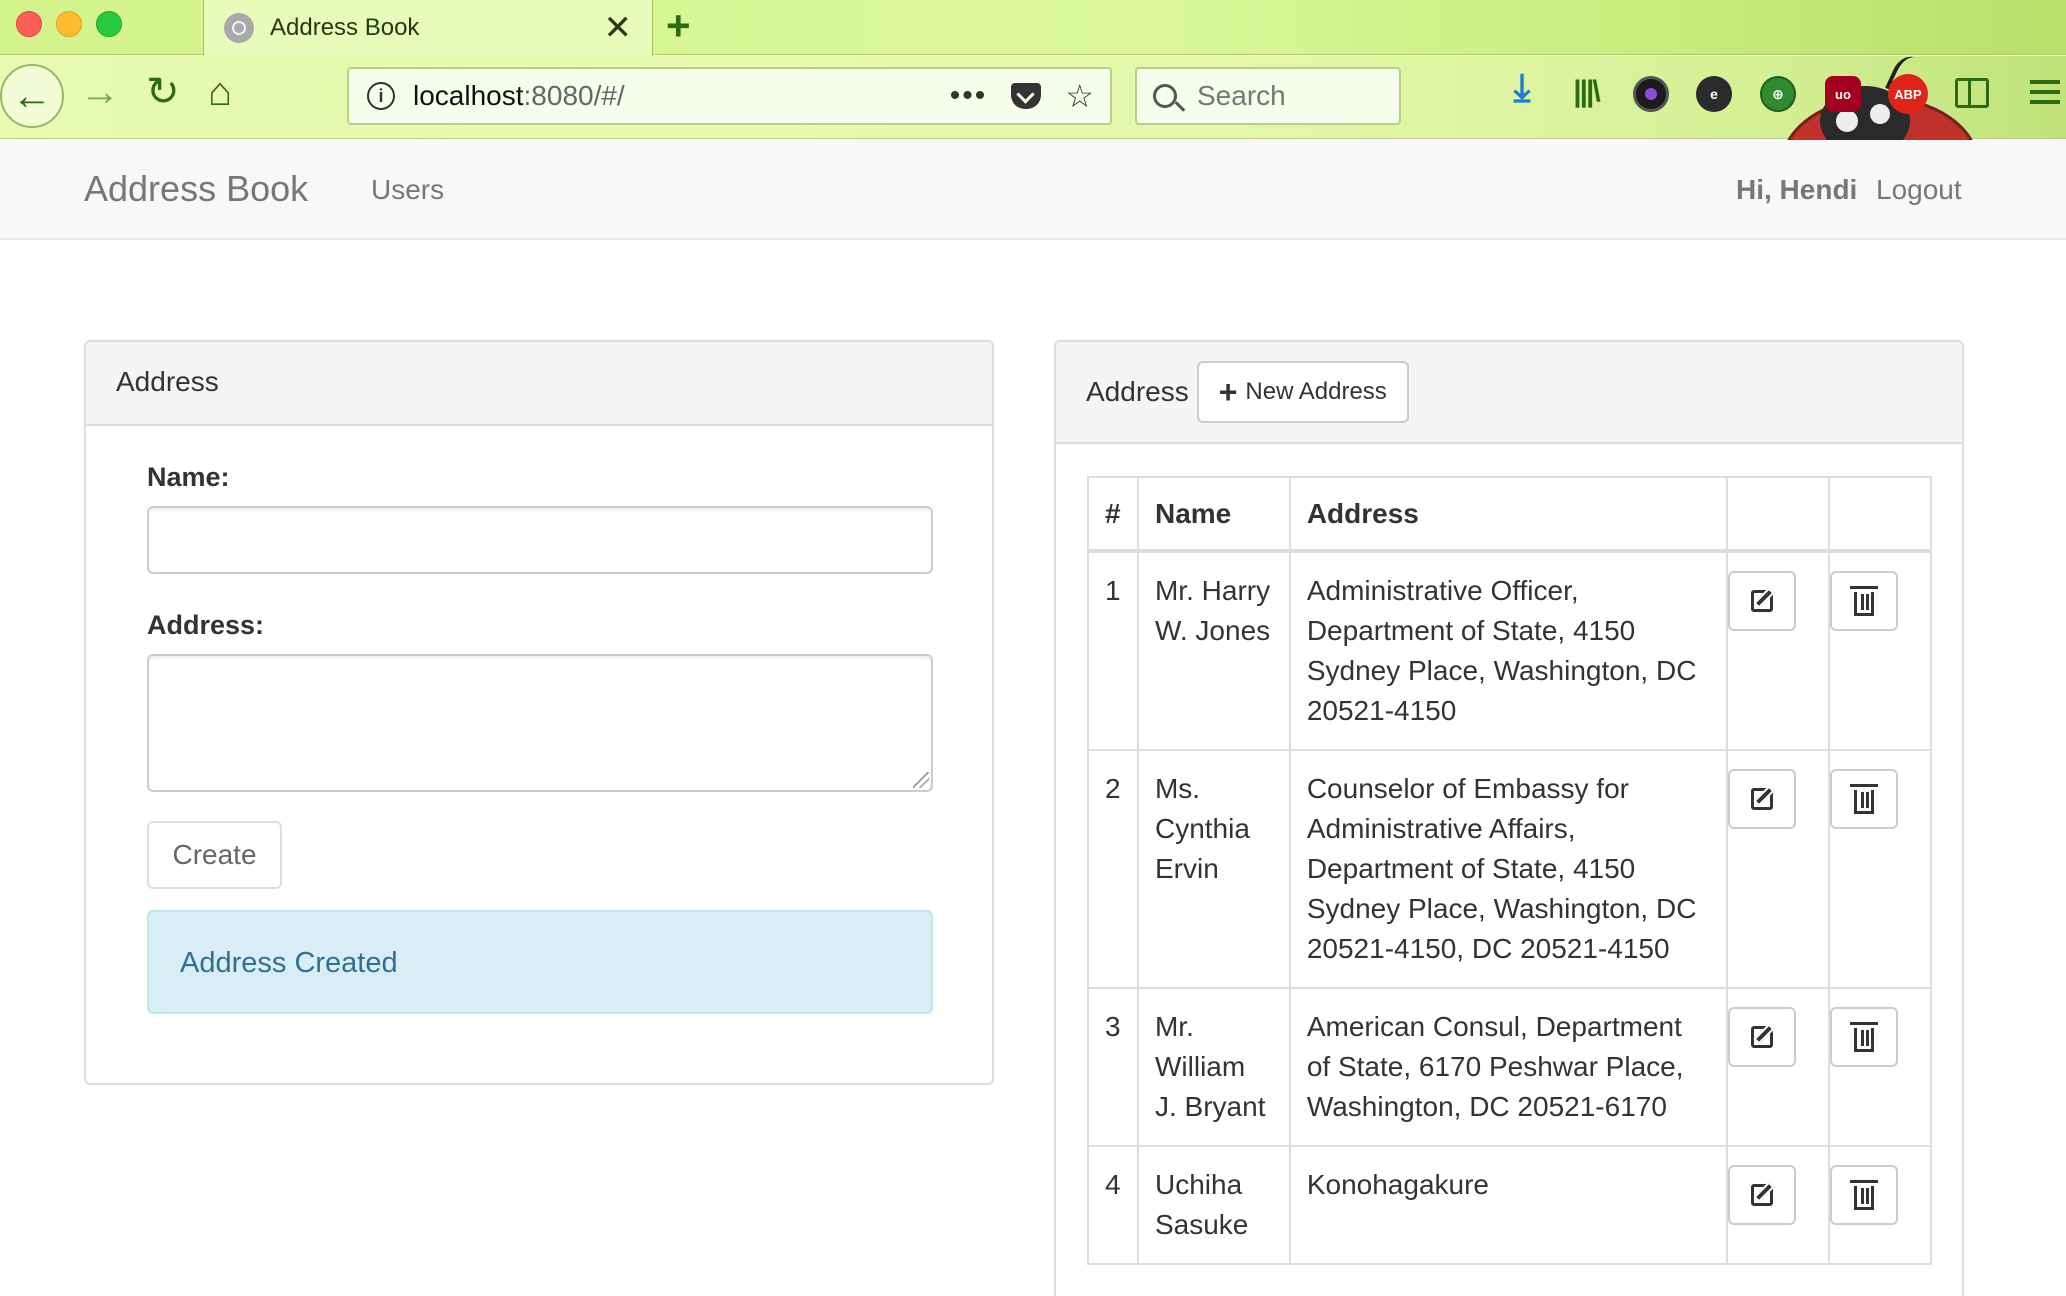 This screenshot has height=1296, width=2066. Describe the element at coordinates (381, 96) in the screenshot. I see `site-info-icon: i` at that location.